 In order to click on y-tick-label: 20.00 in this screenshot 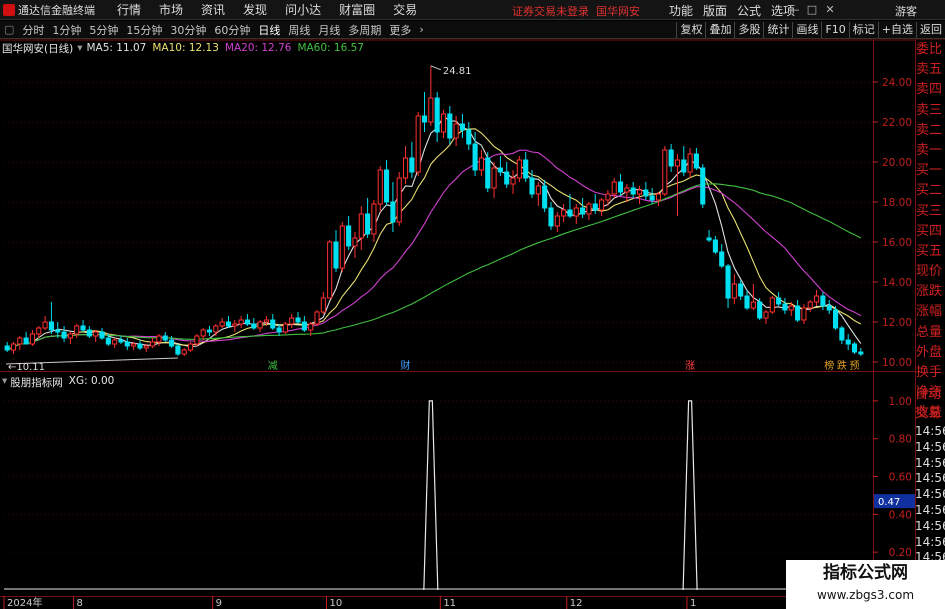, I will do `click(897, 163)`.